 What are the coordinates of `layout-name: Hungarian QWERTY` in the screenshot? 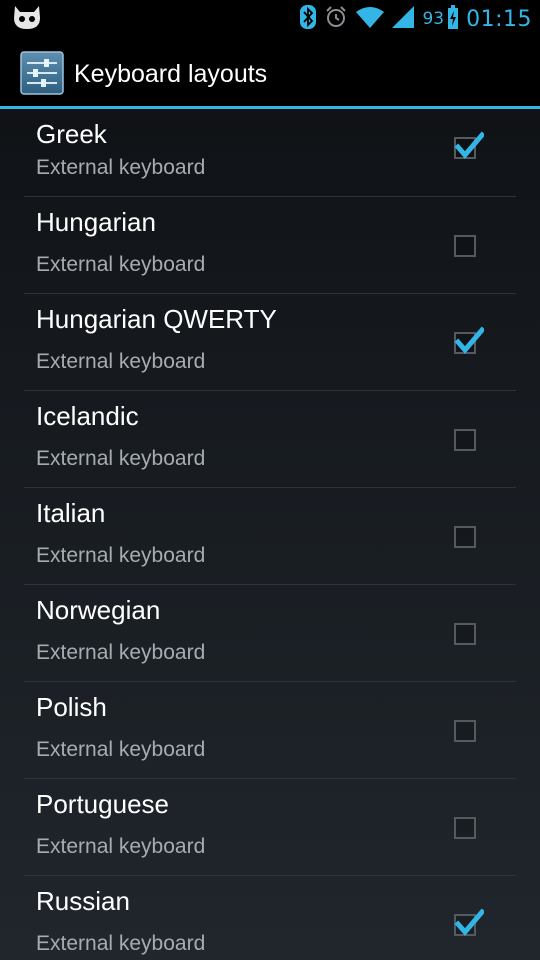 It's located at (156, 319).